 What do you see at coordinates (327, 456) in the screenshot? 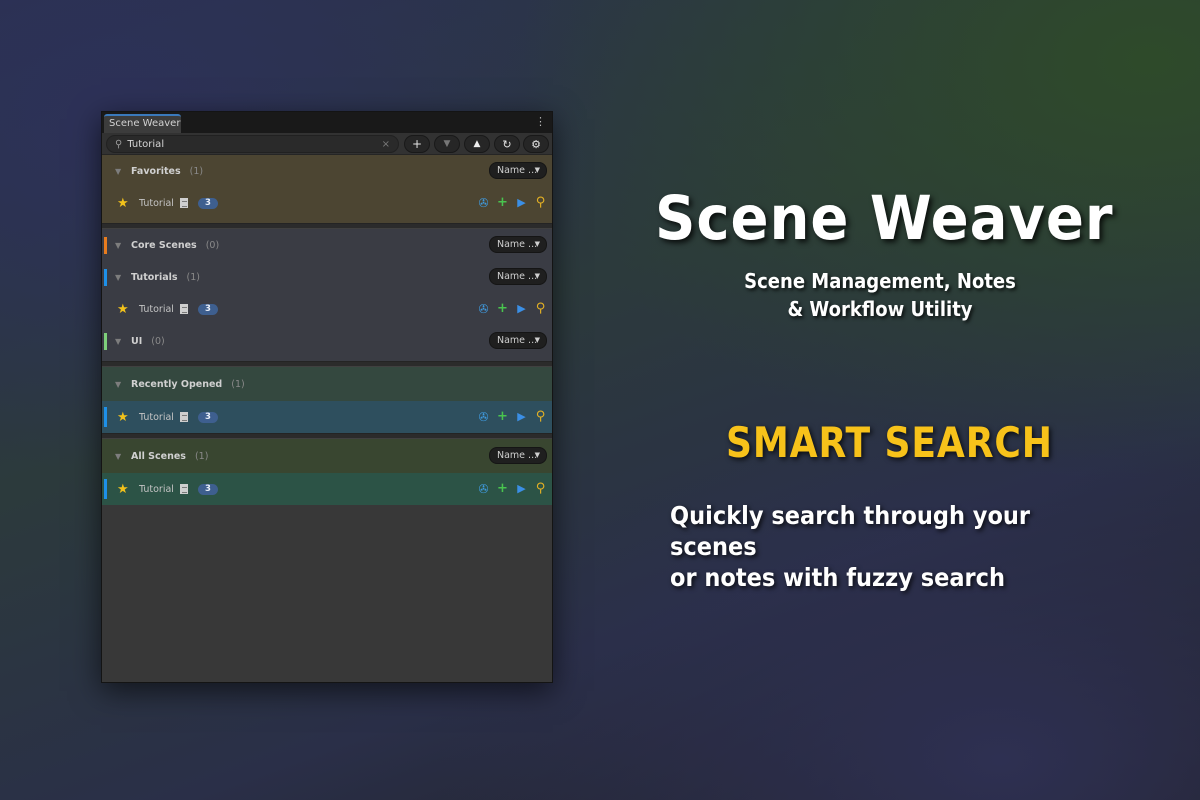
I see `group-header: ▼ All Scenes (1) Name ... ▼` at bounding box center [327, 456].